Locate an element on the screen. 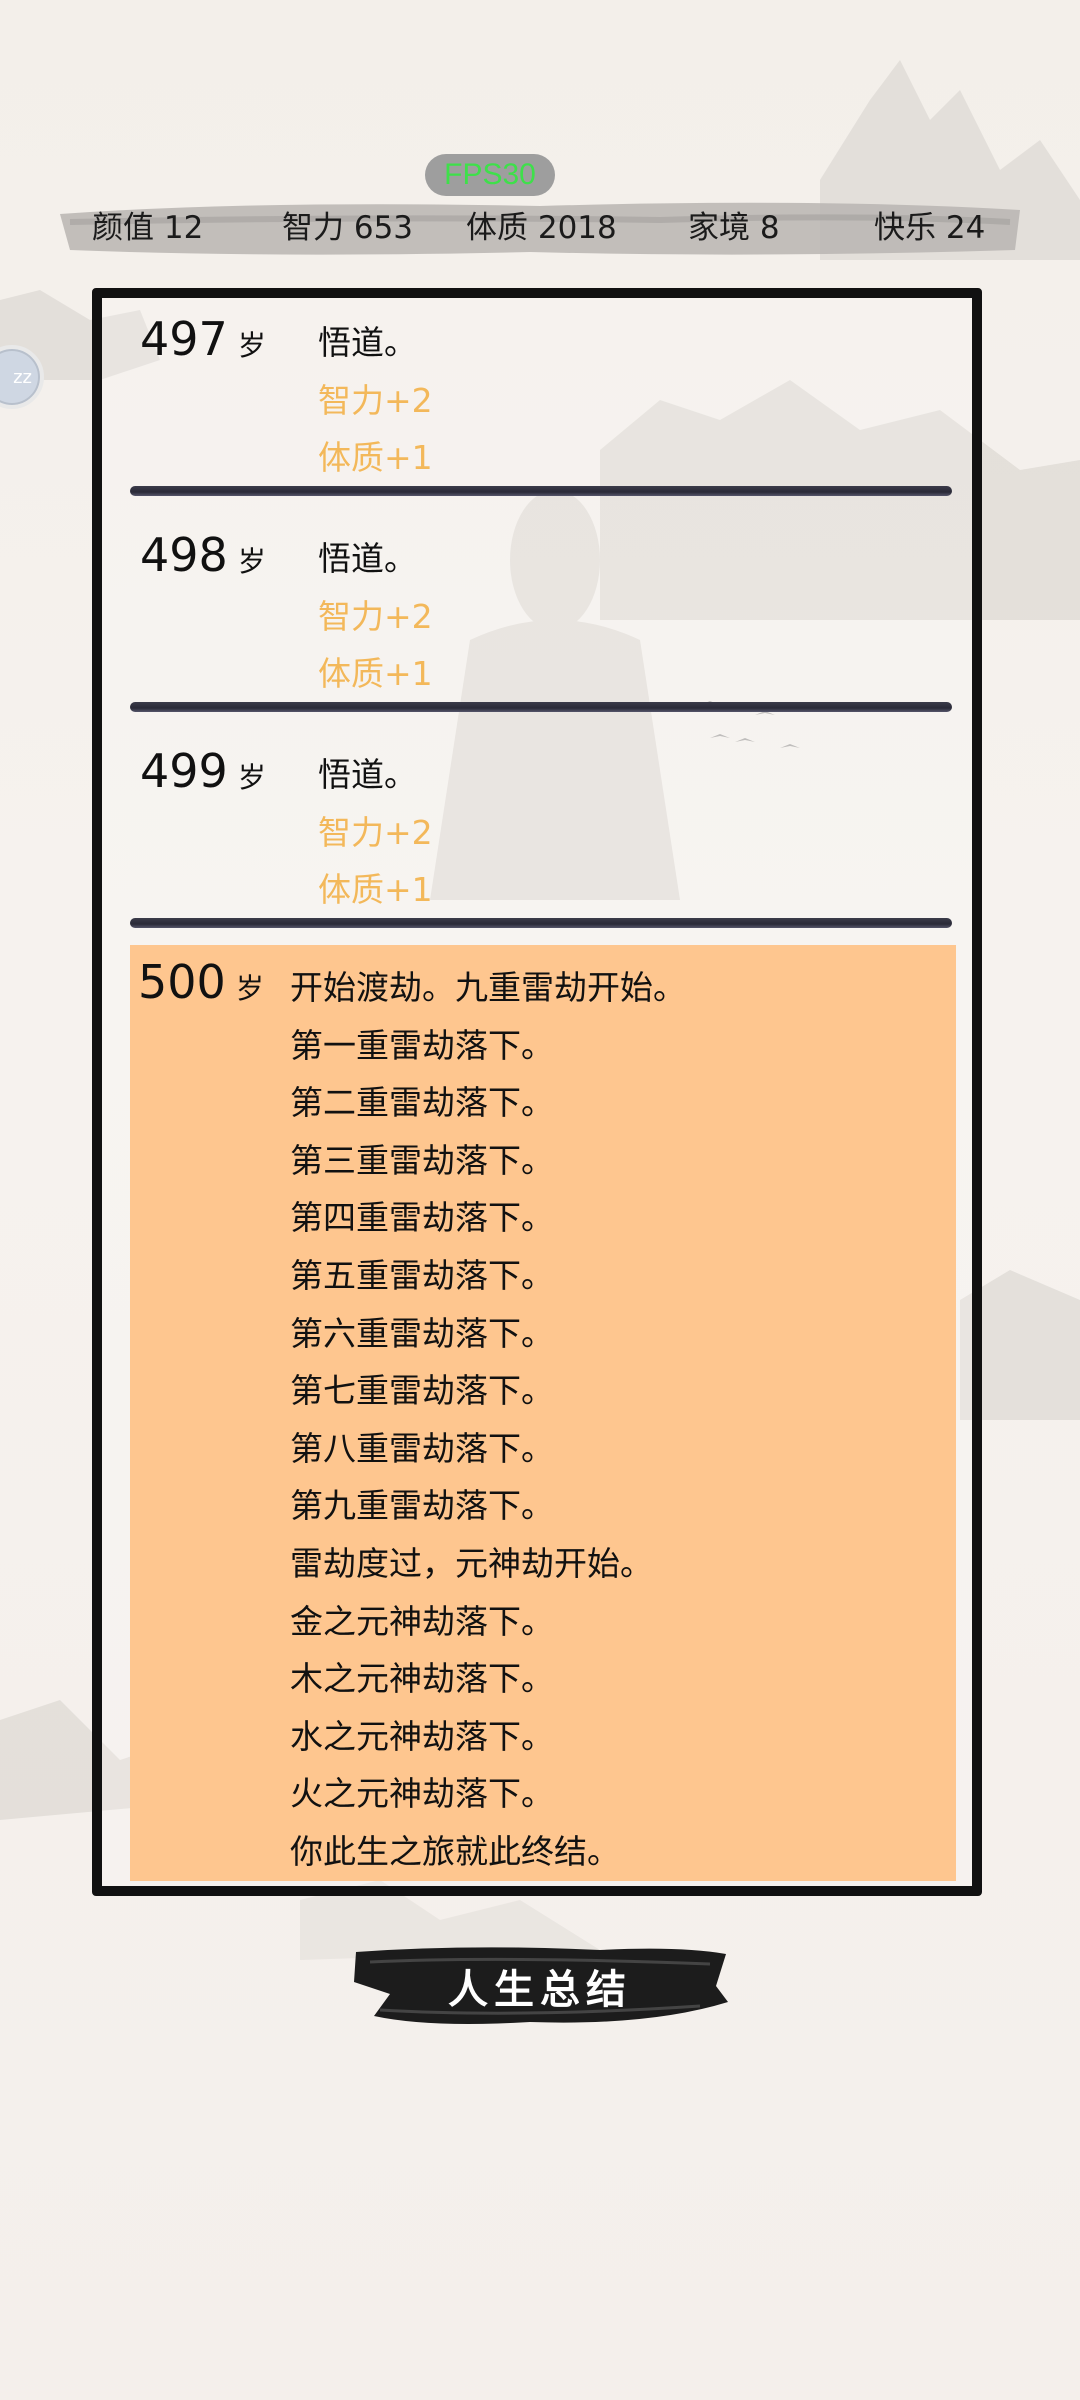  event-text: 开始渡劫。九重雷劫开始。 is located at coordinates (488, 987).